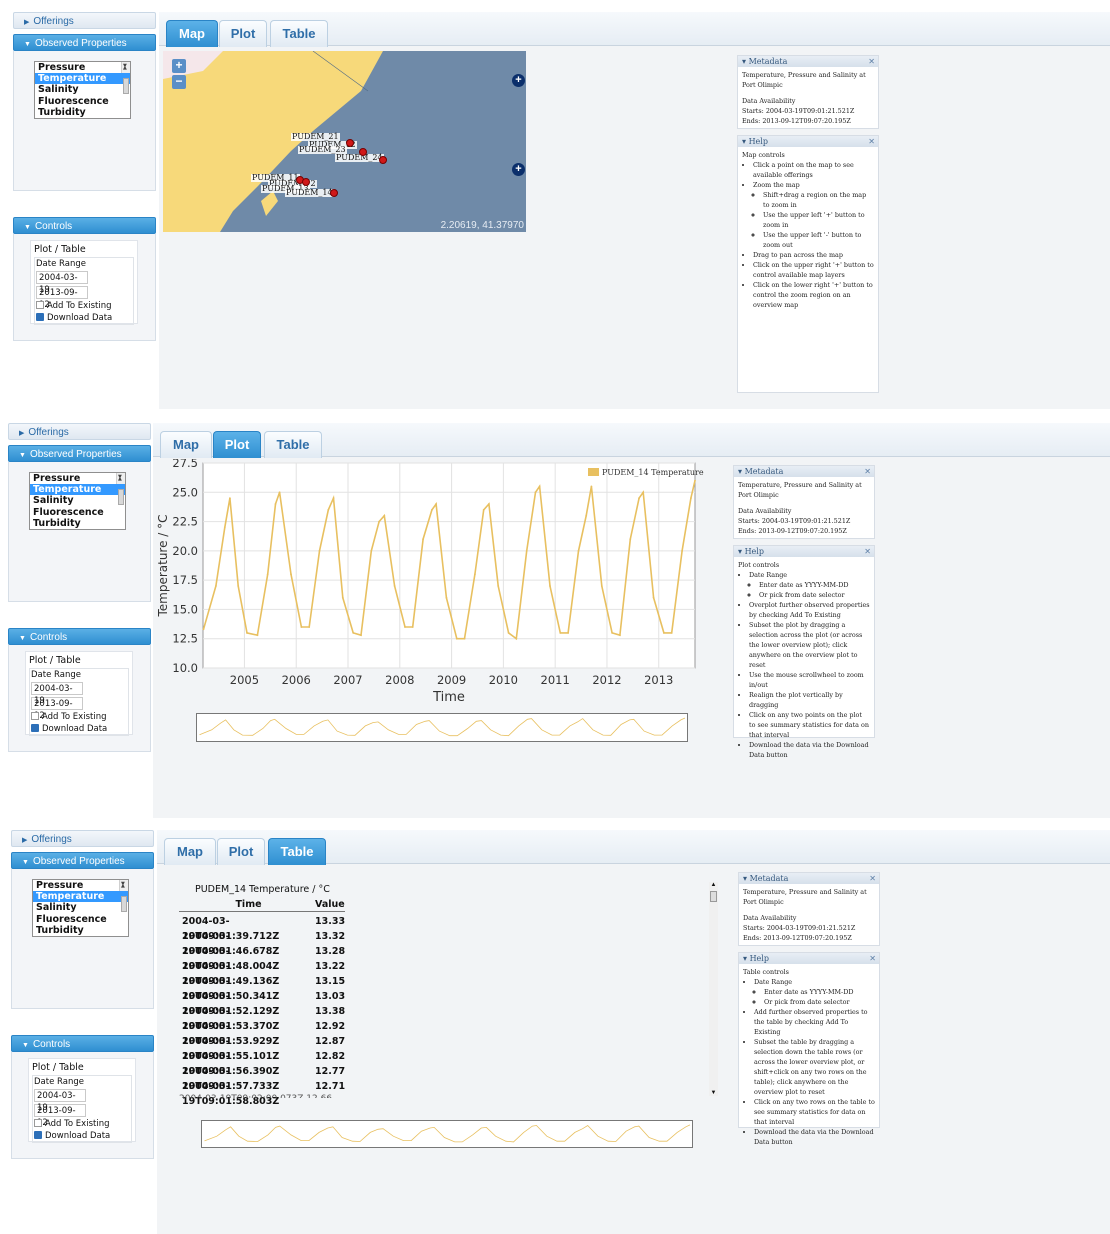 The image size is (1110, 1234). I want to click on table-row: 2004-03-19T09:01:57.733Z 12.77, so click(262, 1078).